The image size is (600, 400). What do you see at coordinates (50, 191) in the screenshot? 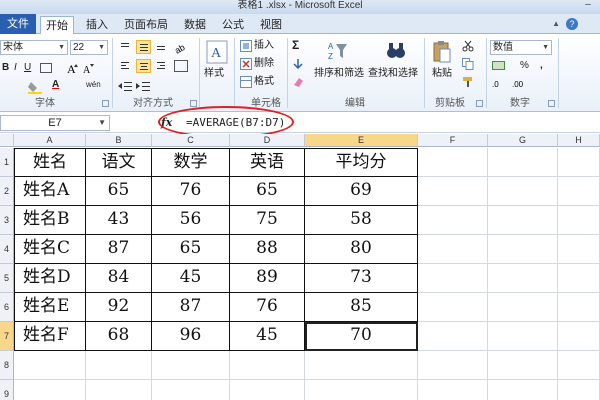
I see `table-cell: 姓名A` at bounding box center [50, 191].